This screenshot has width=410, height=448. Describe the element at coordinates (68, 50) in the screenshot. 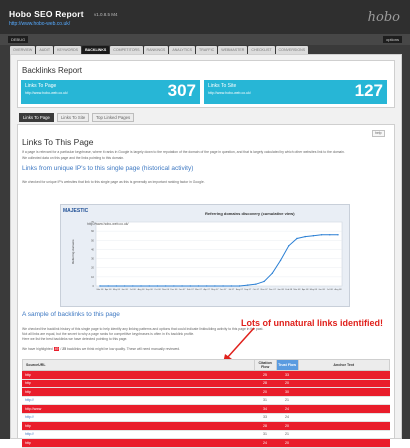

I see `tab-keywords: KEYWORDS` at that location.